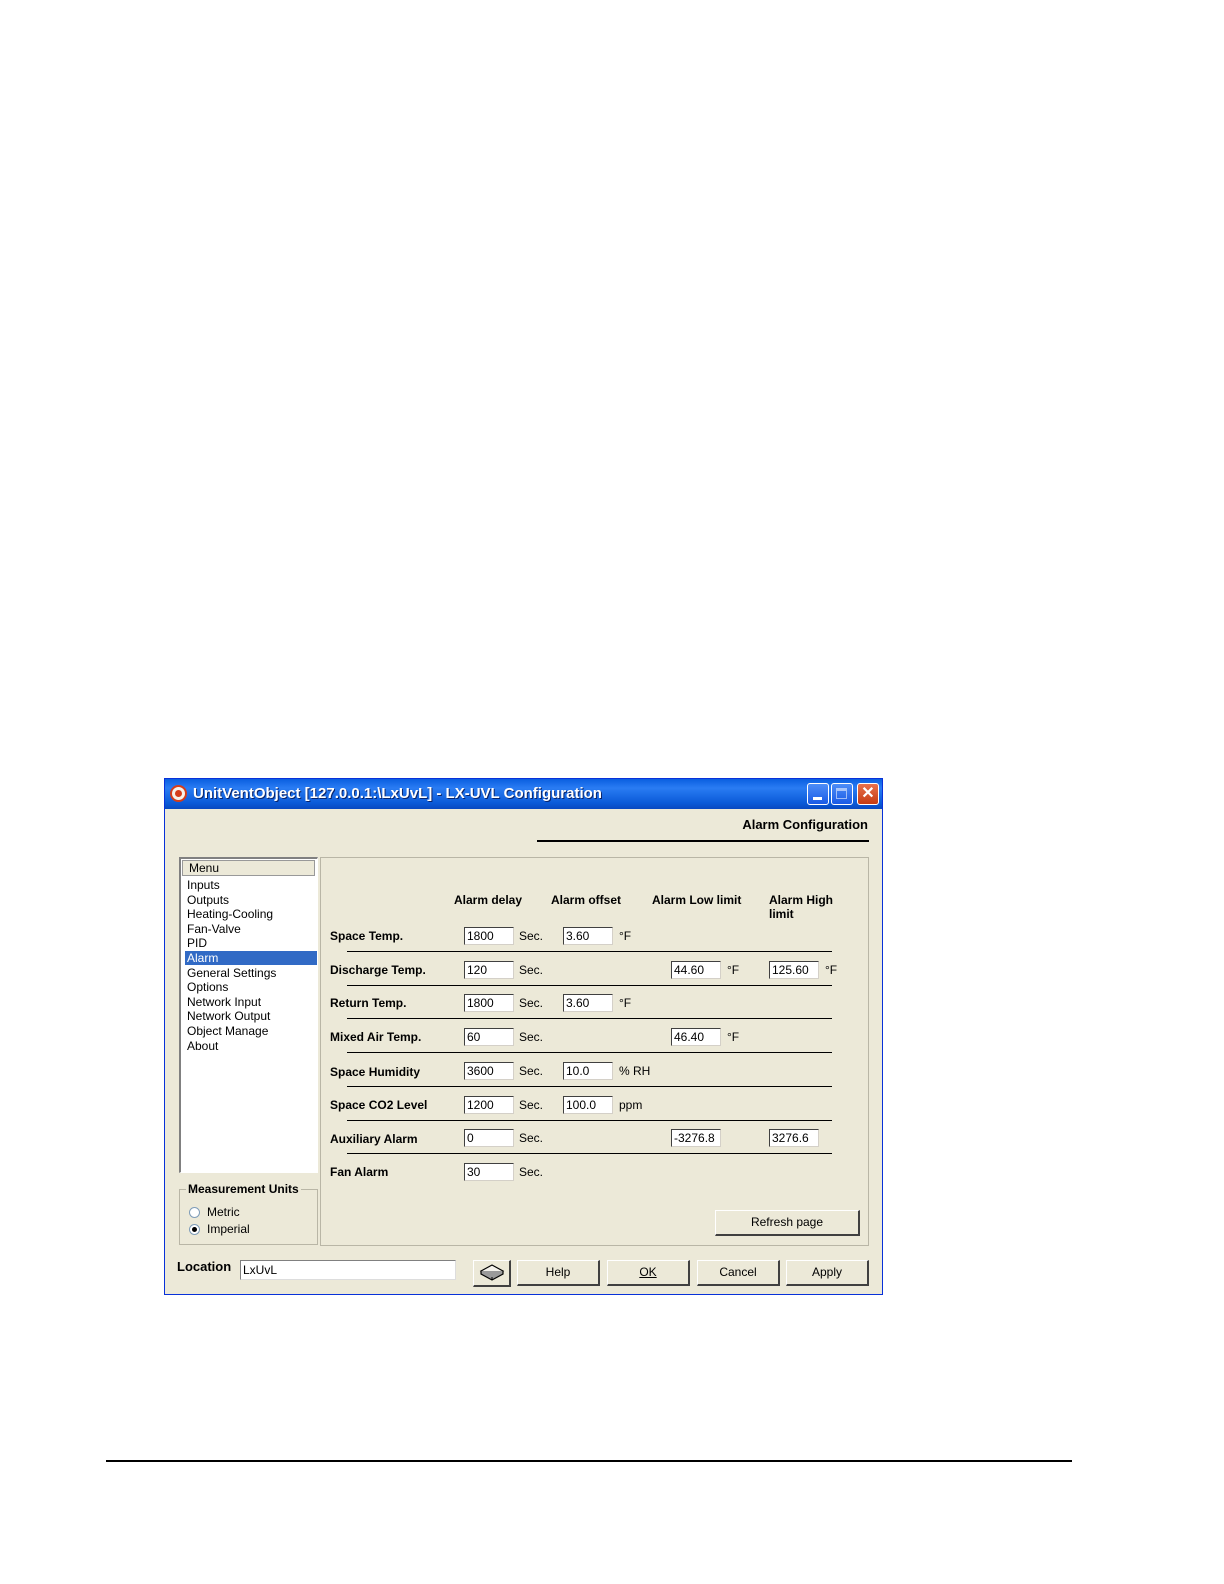 The width and height of the screenshot is (1224, 1584). I want to click on help-button: Help, so click(558, 1273).